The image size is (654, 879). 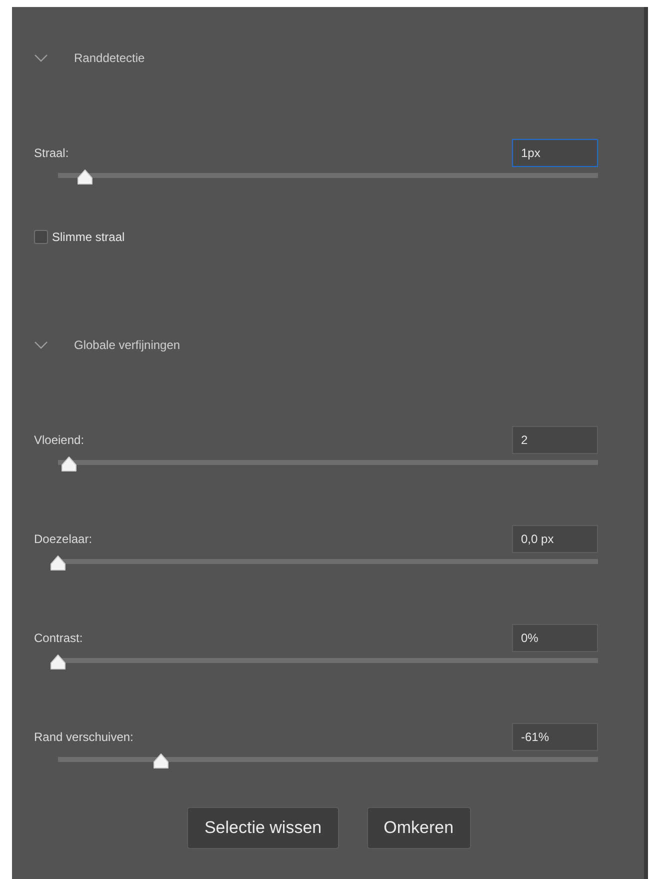 I want to click on value-field: 2, so click(x=555, y=440).